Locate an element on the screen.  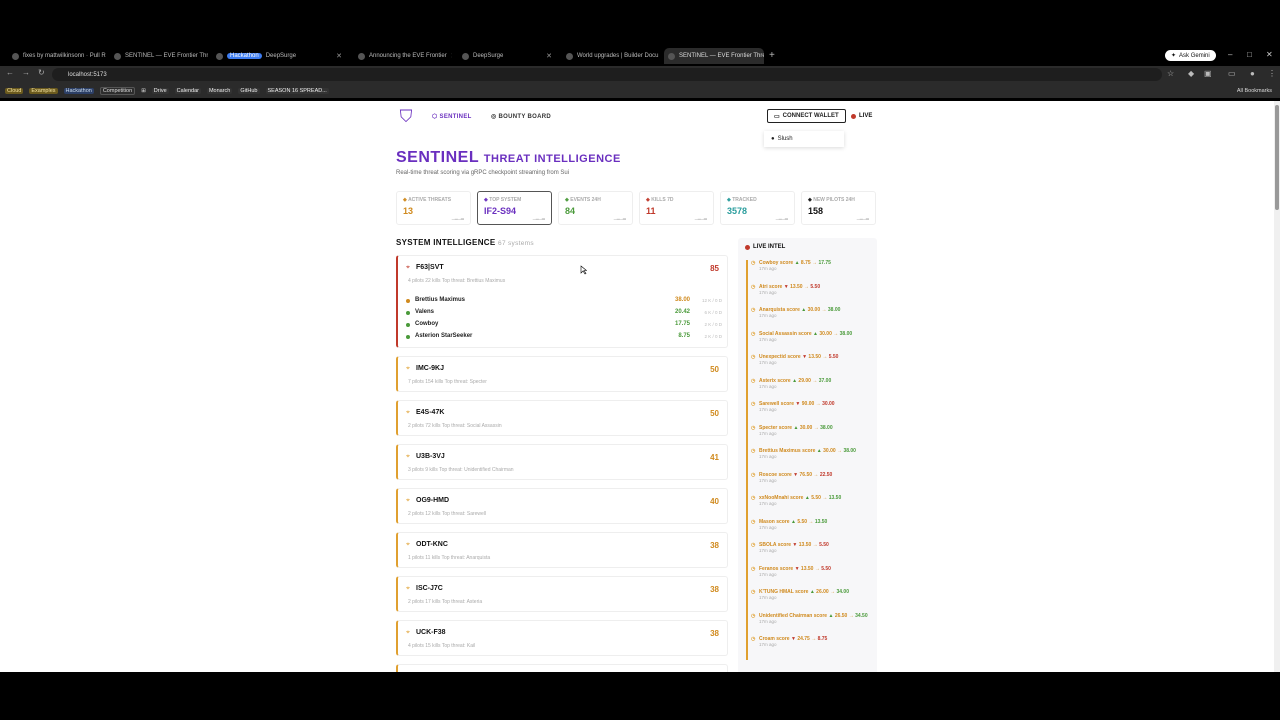
profile-avatar: ● is located at coordinates (1252, 73).